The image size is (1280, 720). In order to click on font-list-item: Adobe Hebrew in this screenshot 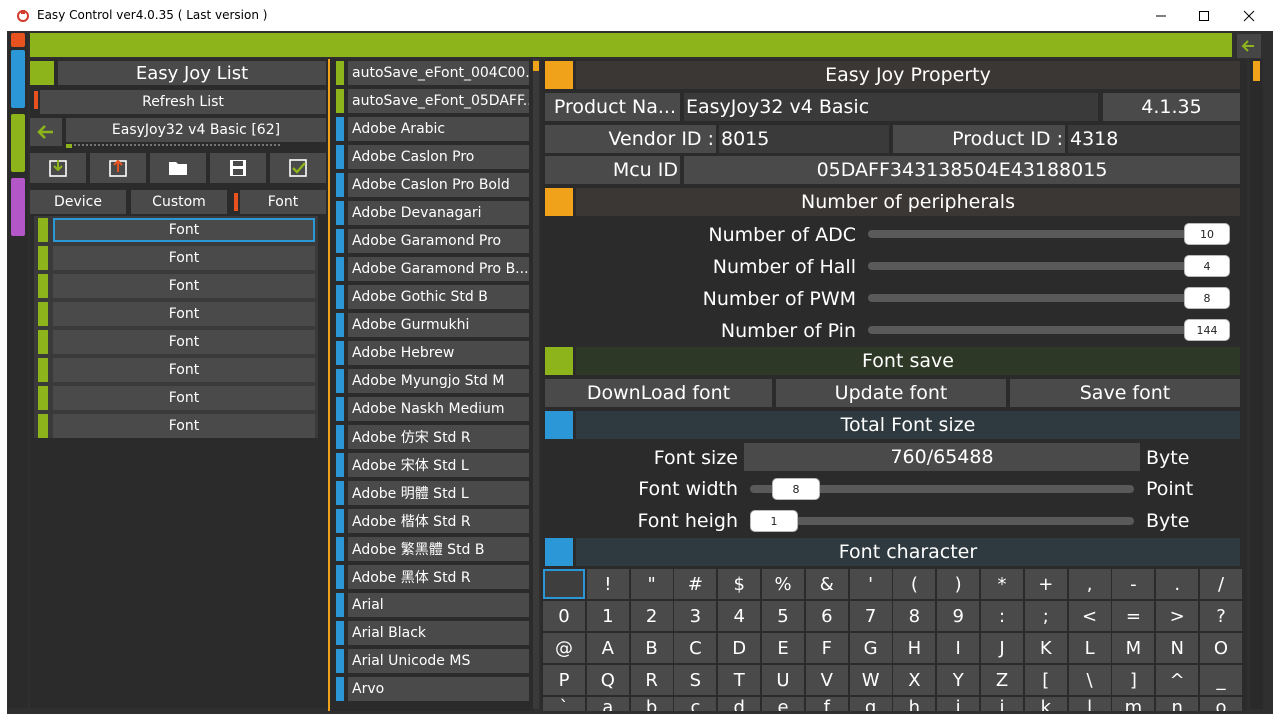, I will do `click(438, 353)`.